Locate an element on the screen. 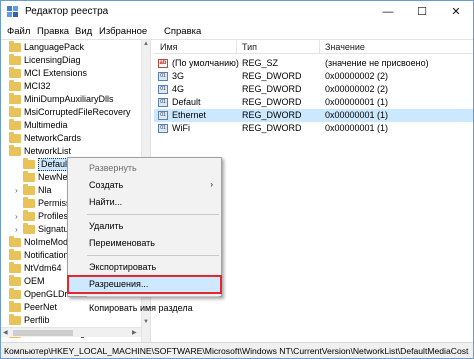 The image size is (474, 359). window-title: Редактор реестра is located at coordinates (67, 11).